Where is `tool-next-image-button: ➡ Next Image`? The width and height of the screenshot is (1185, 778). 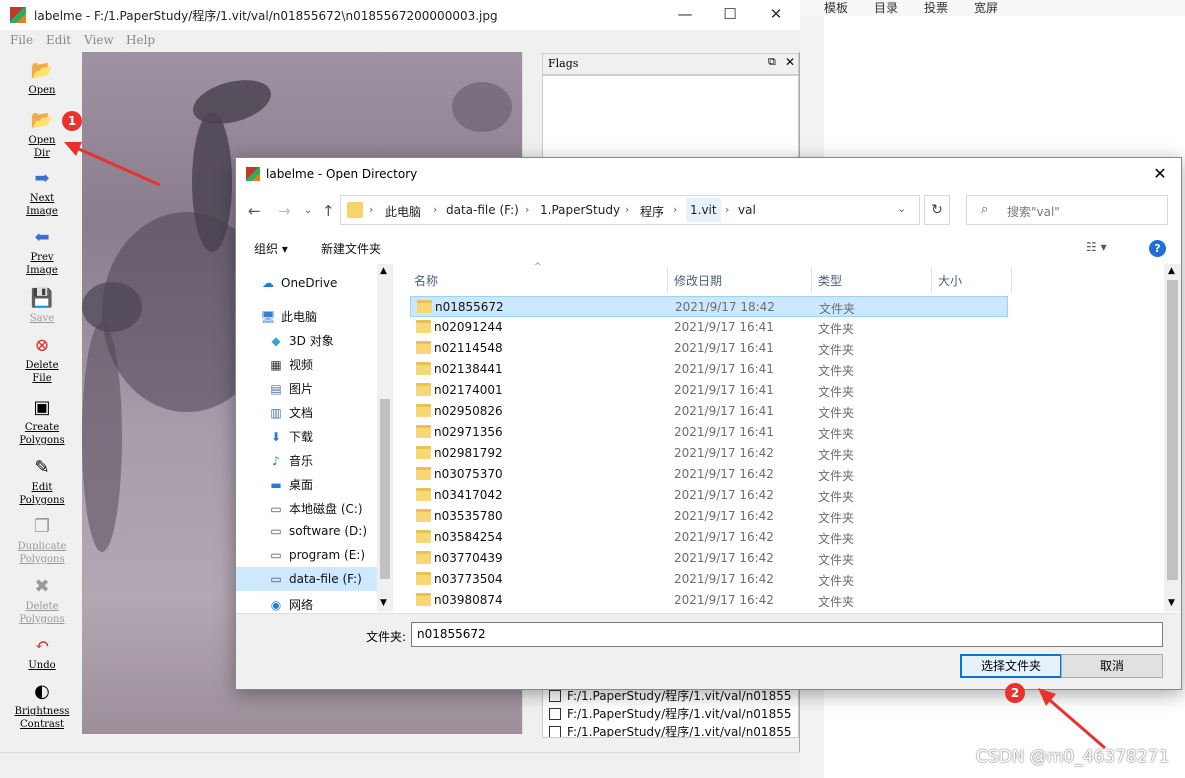 tool-next-image-button: ➡ Next Image is located at coordinates (42, 193).